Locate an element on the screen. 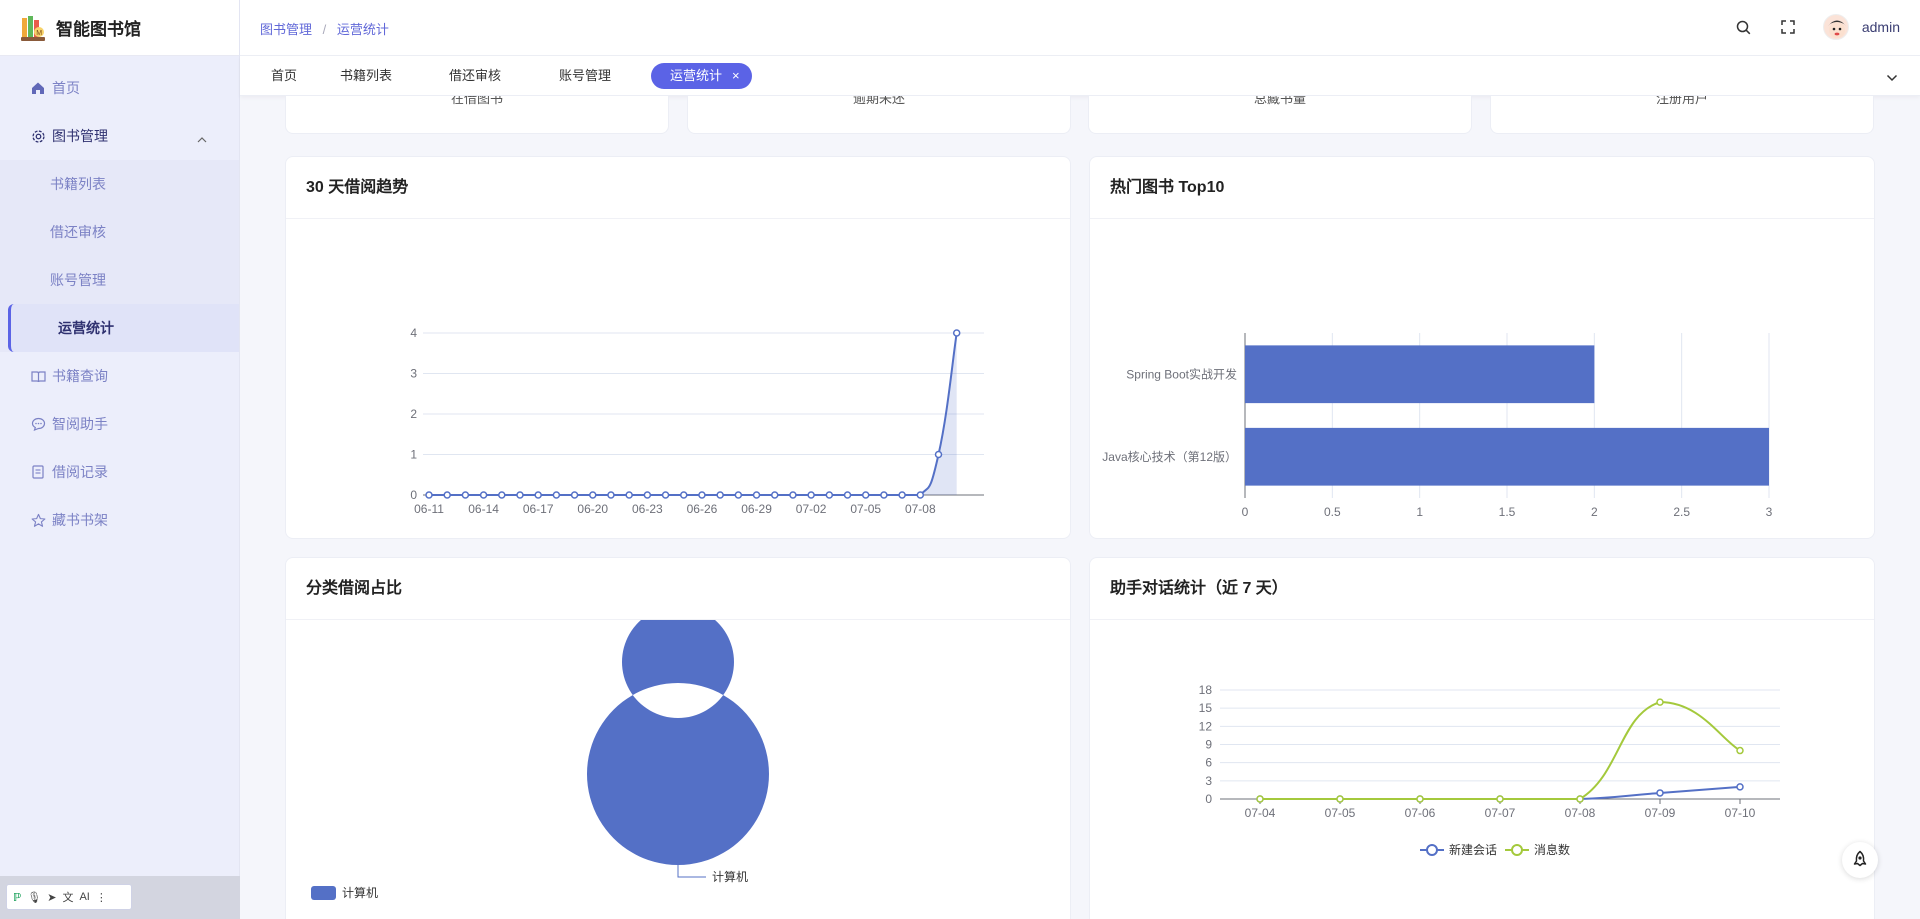 Image resolution: width=1920 pixels, height=919 pixels. sidebar-item-book-list: 书籍列表 is located at coordinates (119, 184).